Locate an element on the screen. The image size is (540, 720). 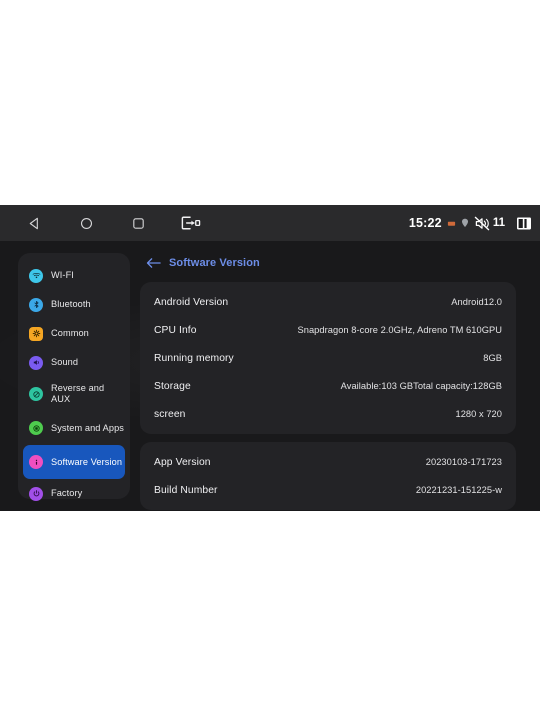
sidebar-item-label: Factory is located at coordinates (67, 493).